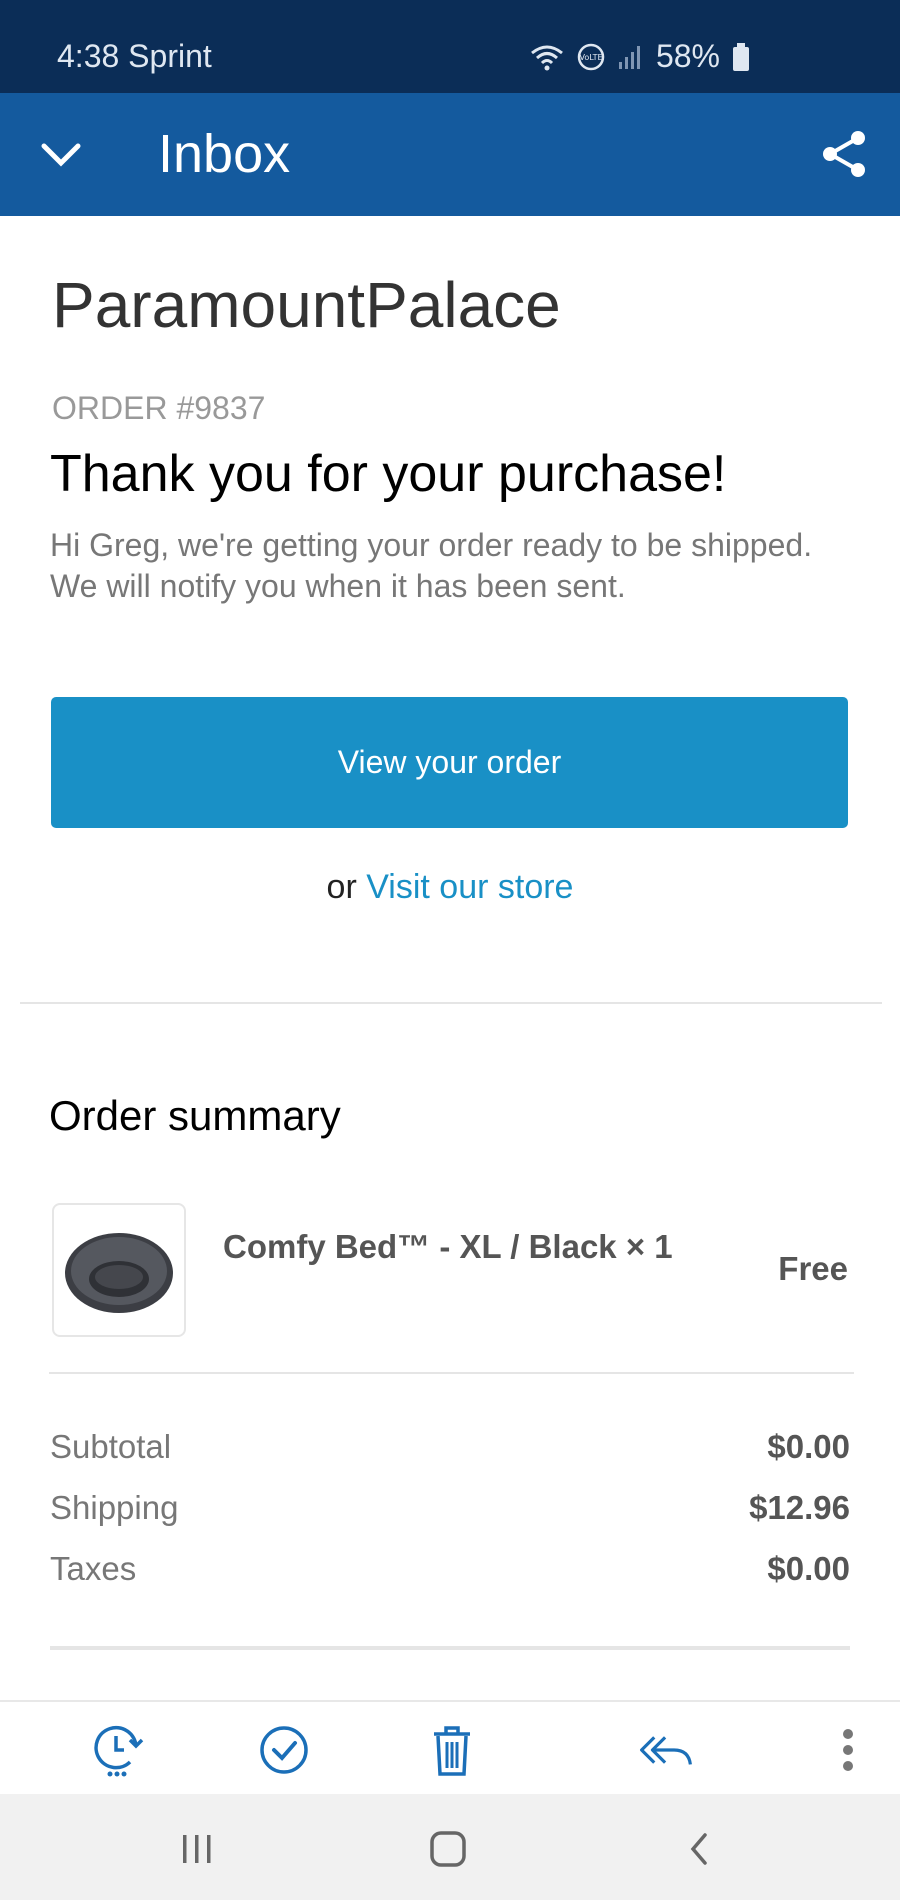 This screenshot has height=1900, width=900. What do you see at coordinates (799, 1507) in the screenshot?
I see `shipping-value: $12.96` at bounding box center [799, 1507].